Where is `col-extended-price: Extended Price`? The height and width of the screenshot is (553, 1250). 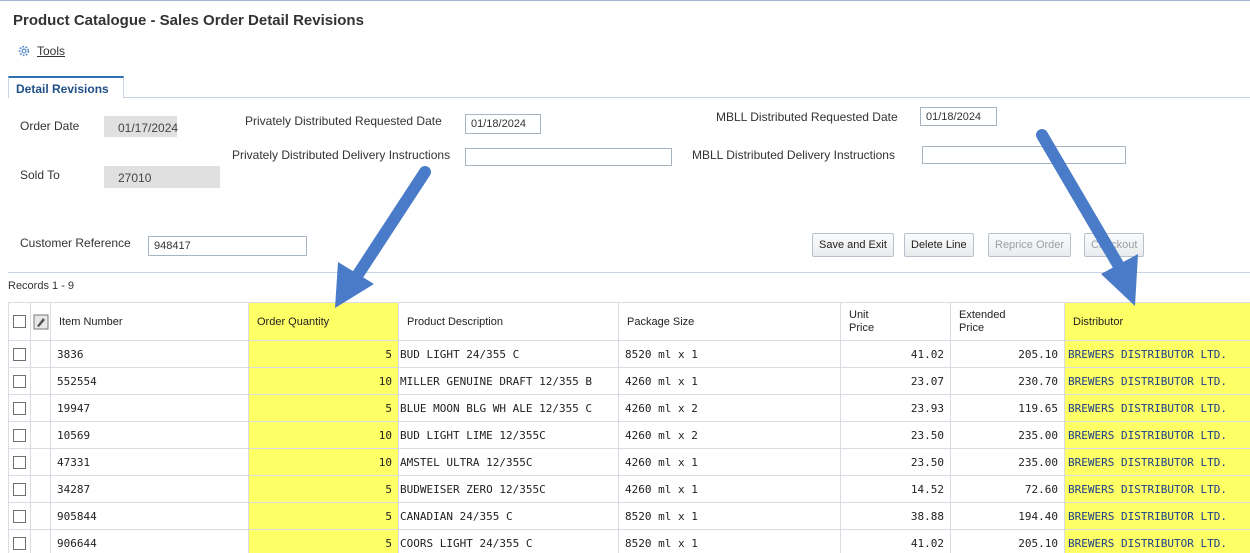 col-extended-price: Extended Price is located at coordinates (1007, 321).